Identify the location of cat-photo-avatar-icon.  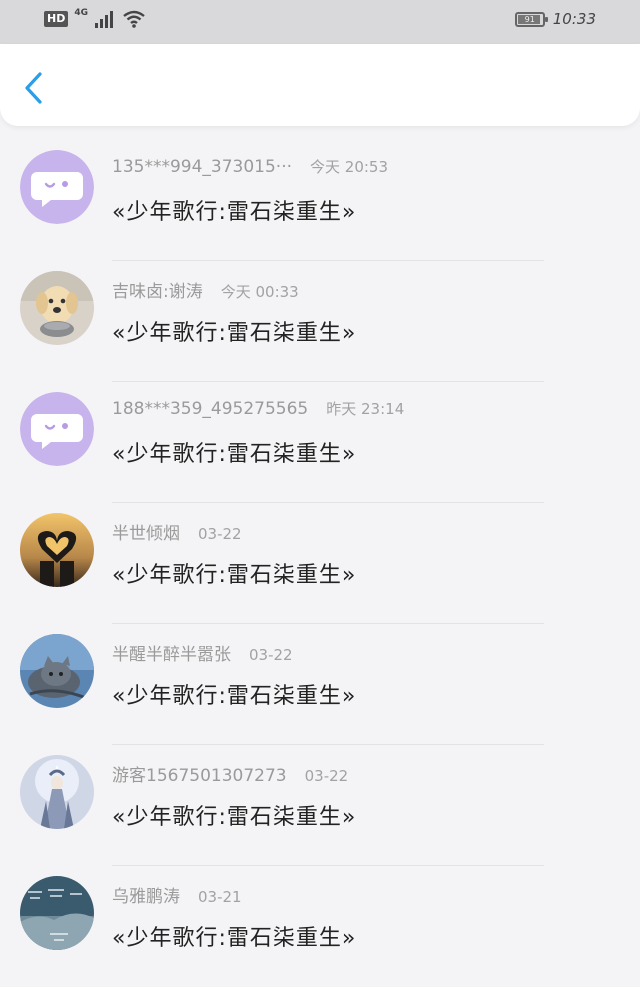
(57, 671).